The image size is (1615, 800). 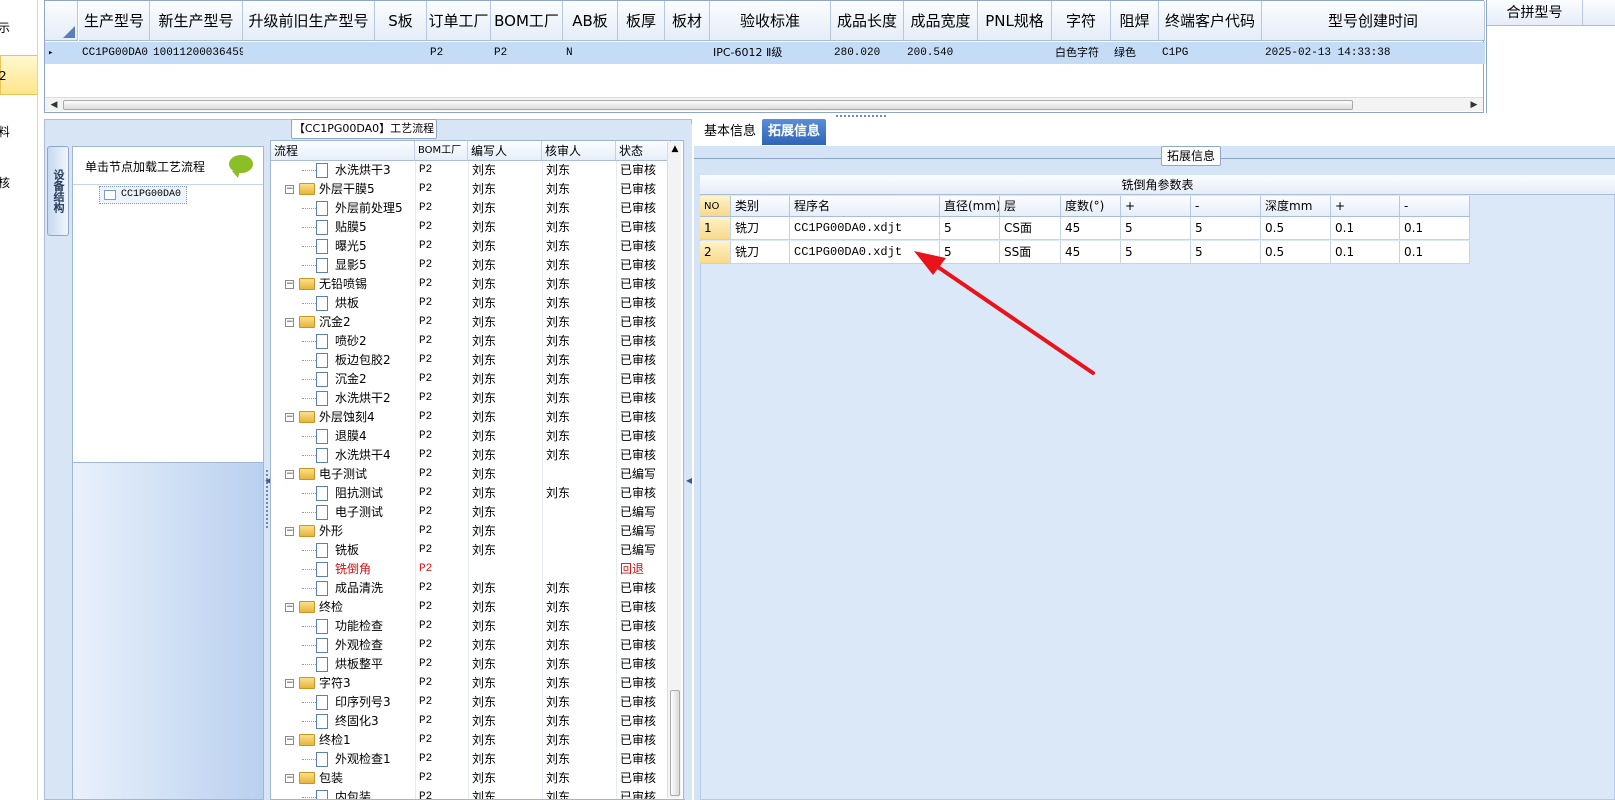 I want to click on flow-col-bom-factory: BOM工厂, so click(x=441, y=151).